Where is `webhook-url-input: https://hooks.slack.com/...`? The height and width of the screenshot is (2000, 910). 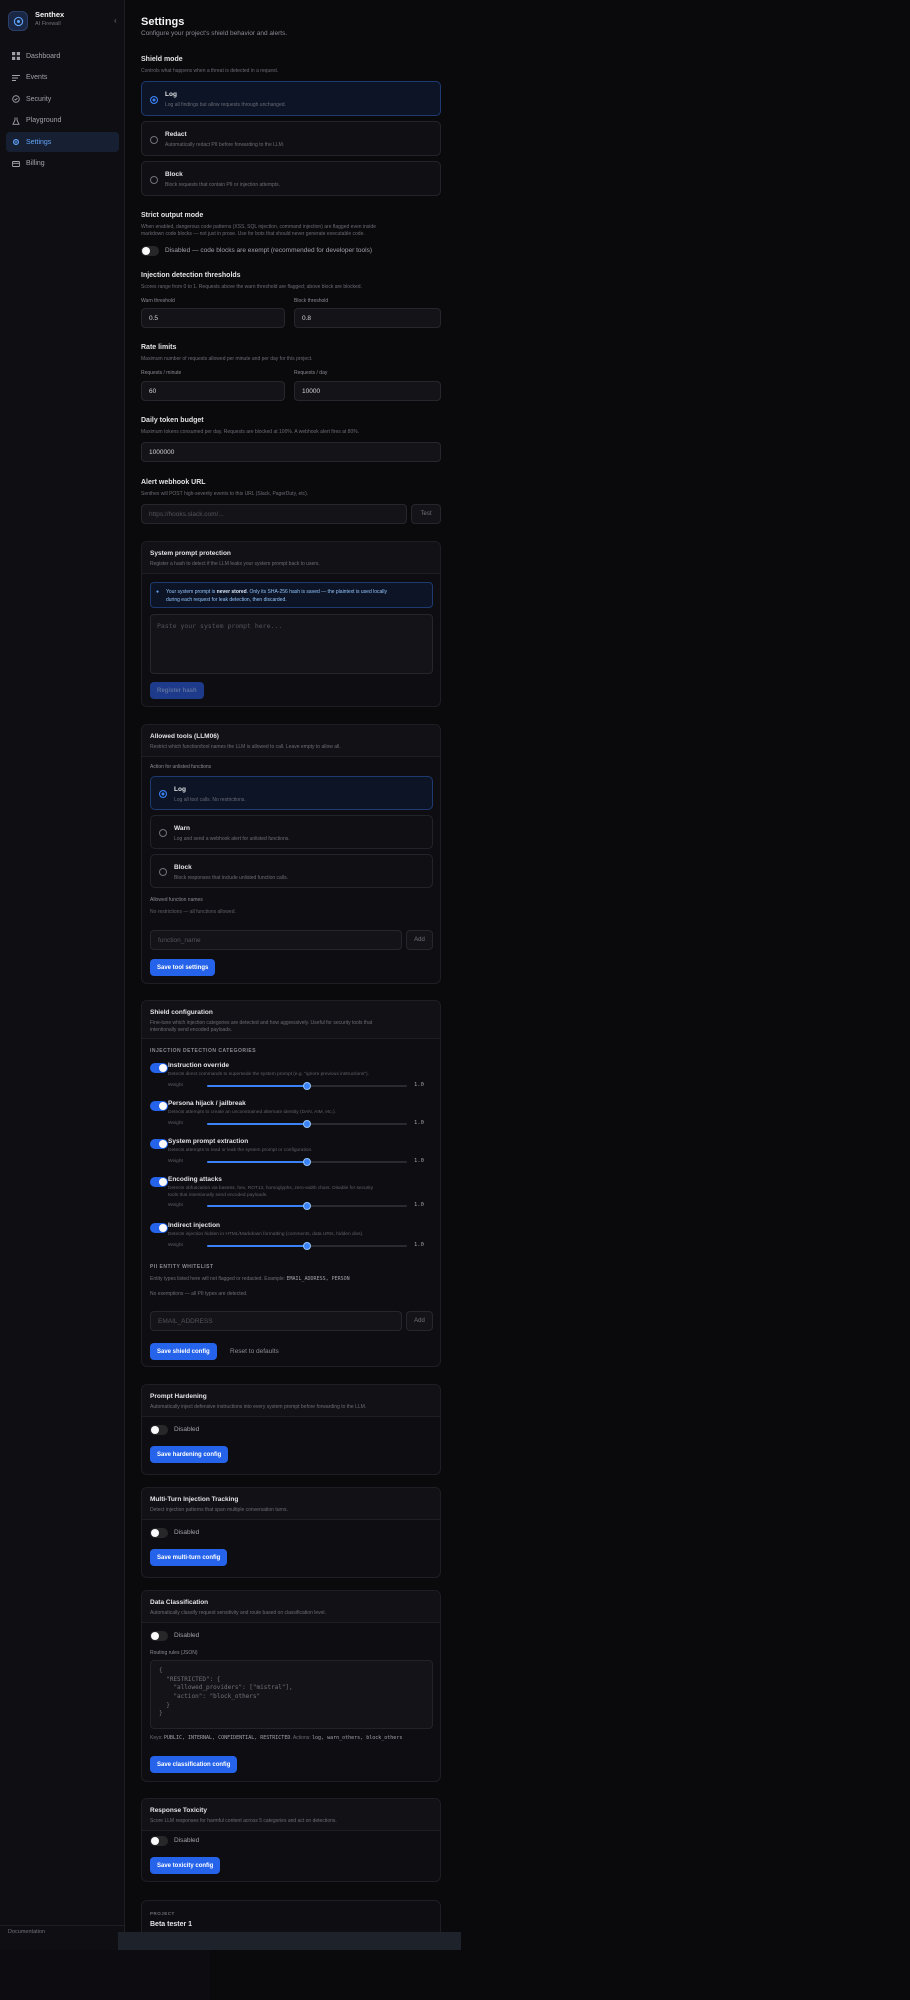
webhook-url-input: https://hooks.slack.com/... is located at coordinates (274, 514).